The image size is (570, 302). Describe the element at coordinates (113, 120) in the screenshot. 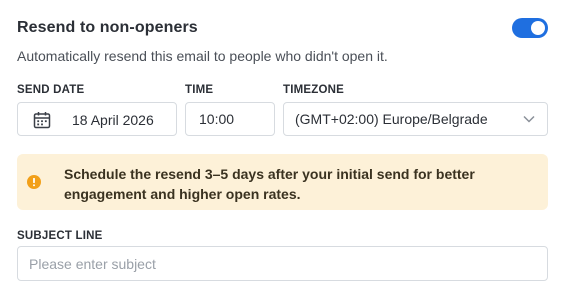

I see `send-date-value: 18 April 2026` at that location.